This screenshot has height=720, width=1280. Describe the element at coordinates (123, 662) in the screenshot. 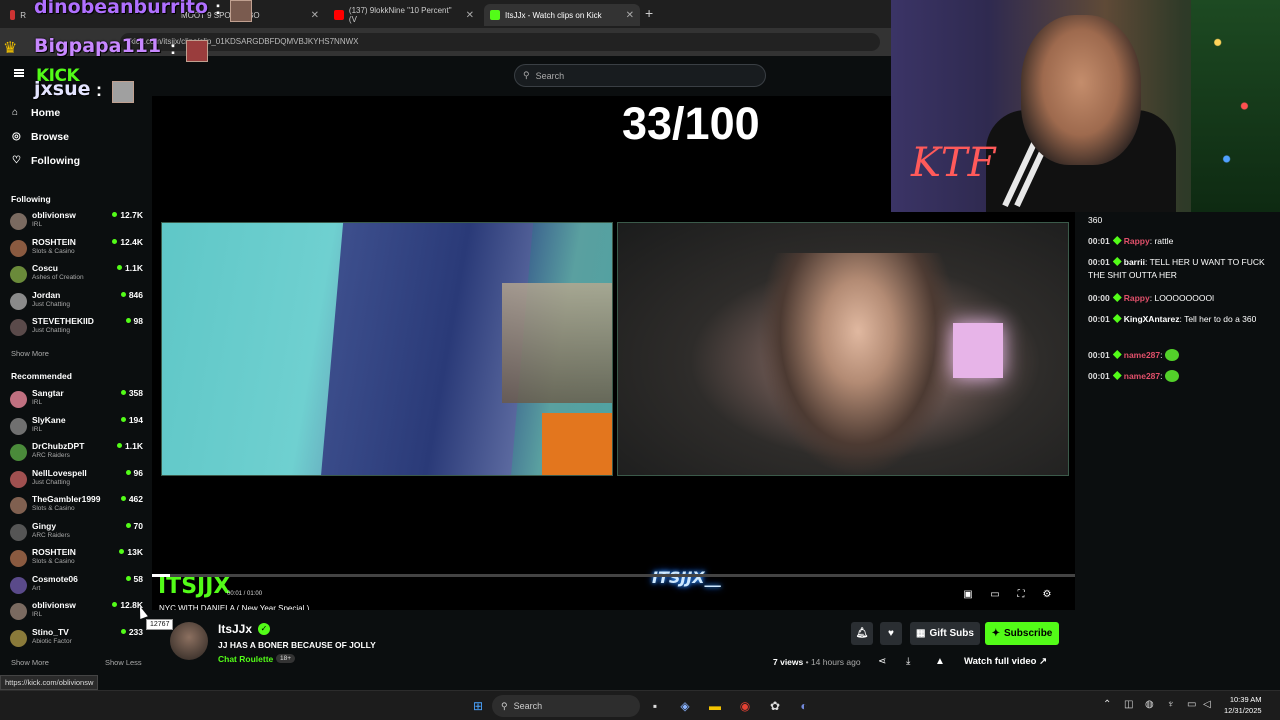

I see `show-less-button: Show Less` at that location.